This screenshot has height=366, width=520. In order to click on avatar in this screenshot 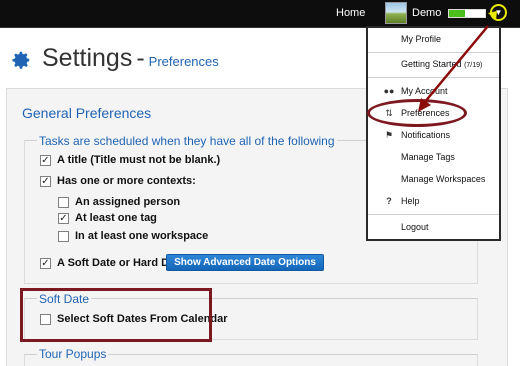, I will do `click(396, 13)`.